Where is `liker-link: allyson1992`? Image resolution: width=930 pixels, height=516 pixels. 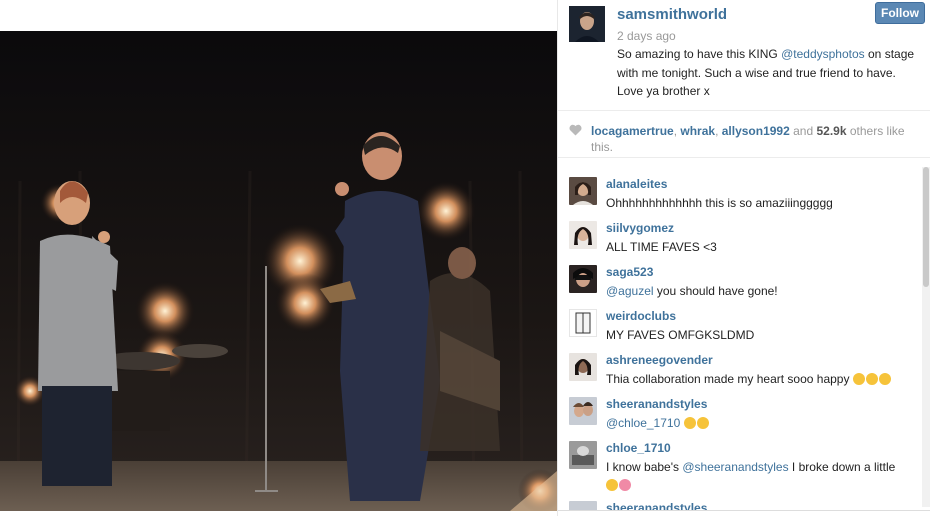 liker-link: allyson1992 is located at coordinates (756, 131).